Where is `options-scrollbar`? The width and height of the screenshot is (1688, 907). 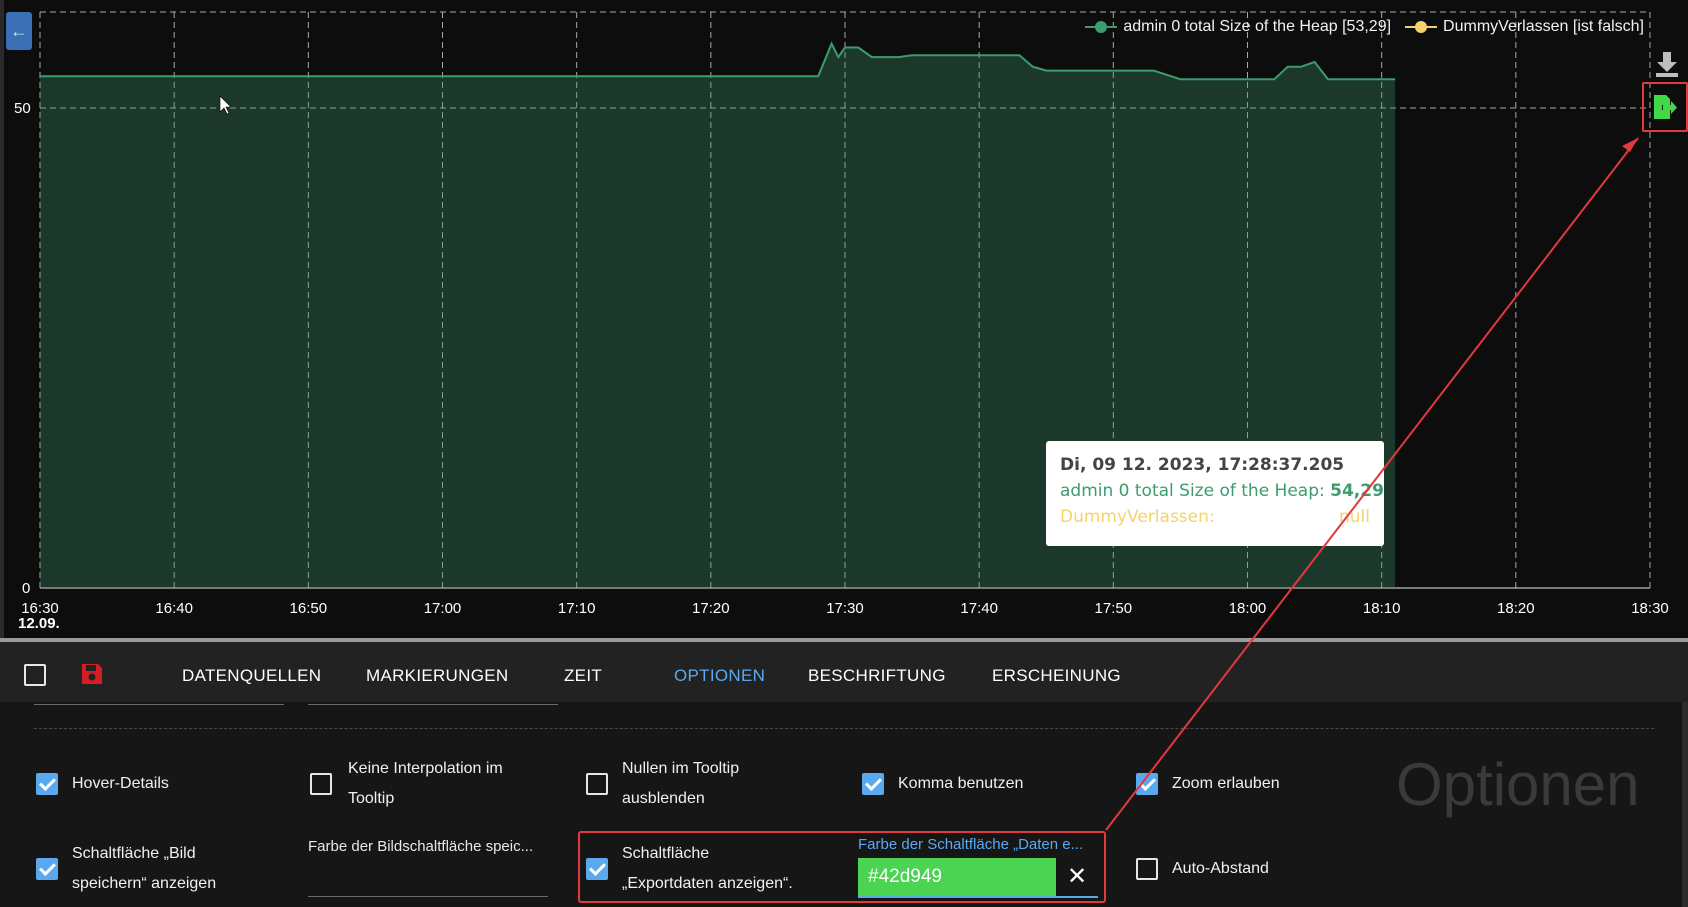 options-scrollbar is located at coordinates (1685, 804).